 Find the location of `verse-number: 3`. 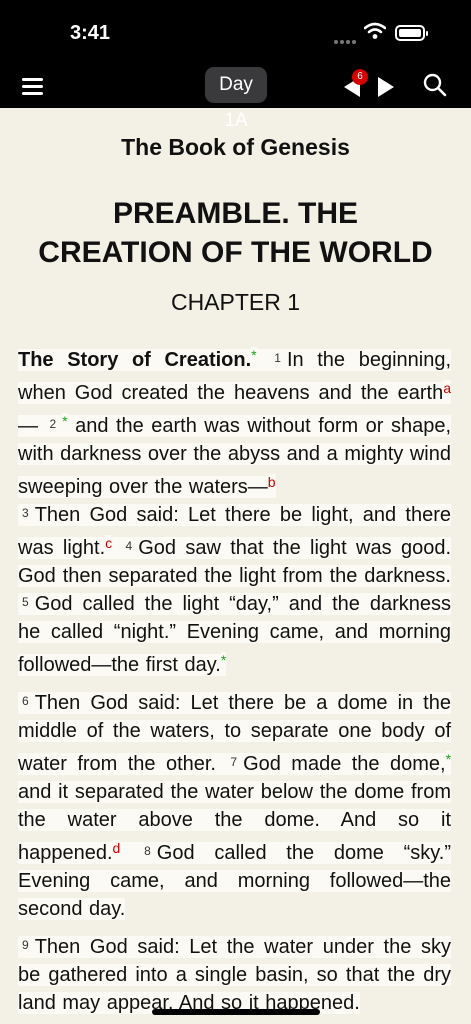

verse-number: 3 is located at coordinates (25, 513).